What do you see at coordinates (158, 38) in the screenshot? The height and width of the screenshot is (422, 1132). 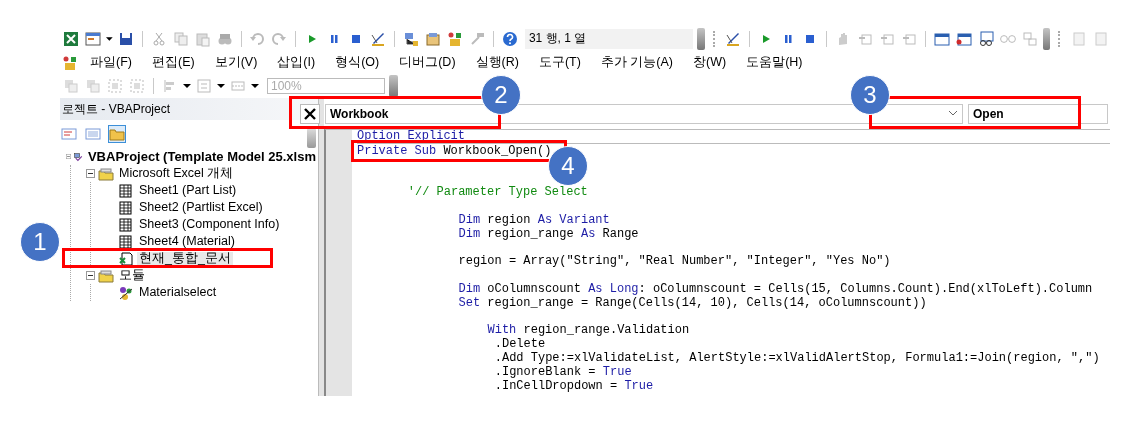 I see `scissors-icon` at bounding box center [158, 38].